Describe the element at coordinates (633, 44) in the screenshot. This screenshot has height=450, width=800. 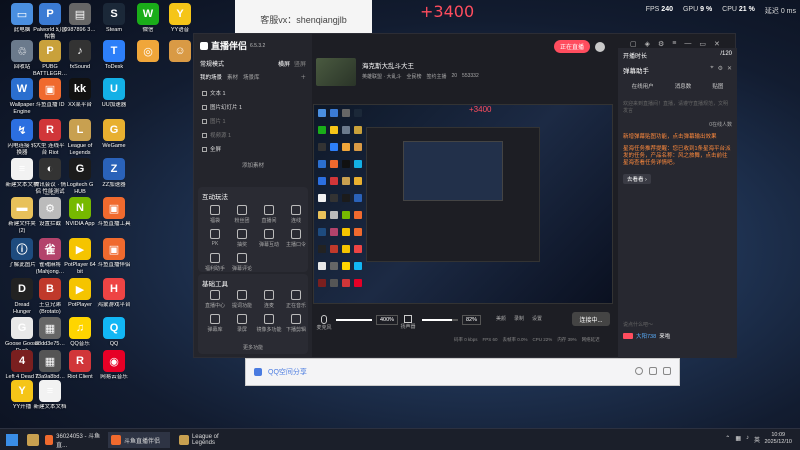
I see `chat-icon: ▢` at that location.